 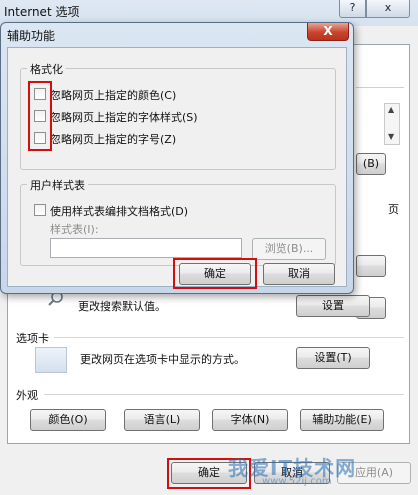 What do you see at coordinates (371, 266) in the screenshot?
I see `partial-button` at bounding box center [371, 266].